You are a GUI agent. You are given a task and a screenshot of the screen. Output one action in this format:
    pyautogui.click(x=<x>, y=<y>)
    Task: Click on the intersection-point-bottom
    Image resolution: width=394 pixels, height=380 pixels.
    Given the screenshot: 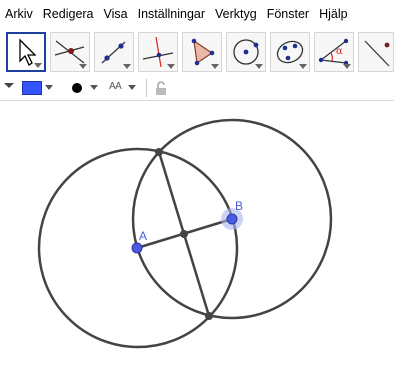 What is the action you would take?
    pyautogui.click(x=209, y=316)
    